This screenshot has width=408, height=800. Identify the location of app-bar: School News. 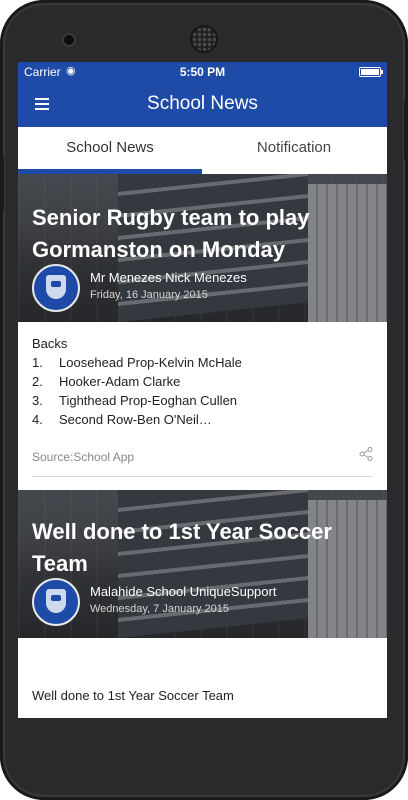
(202, 104).